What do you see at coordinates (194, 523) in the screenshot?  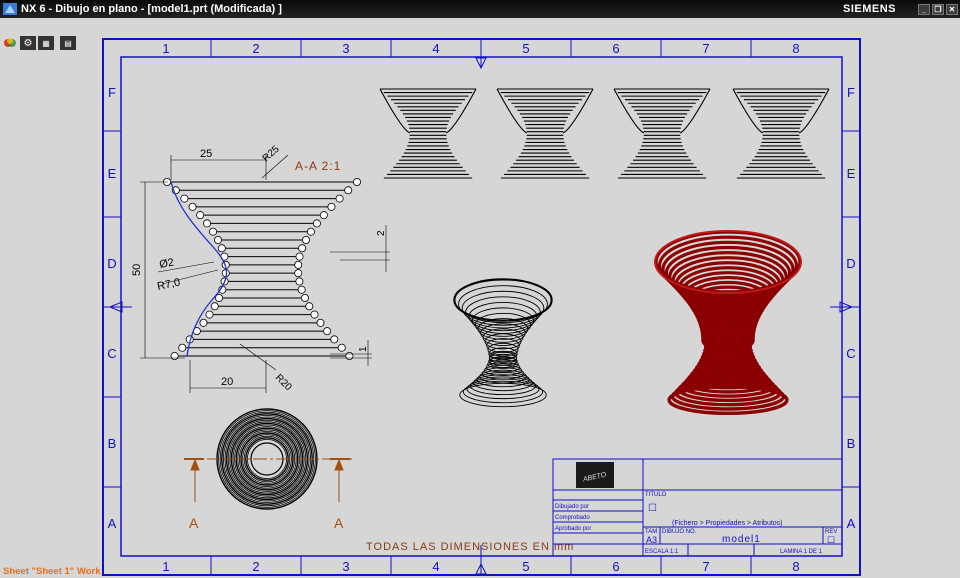 I see `section-mark-left: A` at bounding box center [194, 523].